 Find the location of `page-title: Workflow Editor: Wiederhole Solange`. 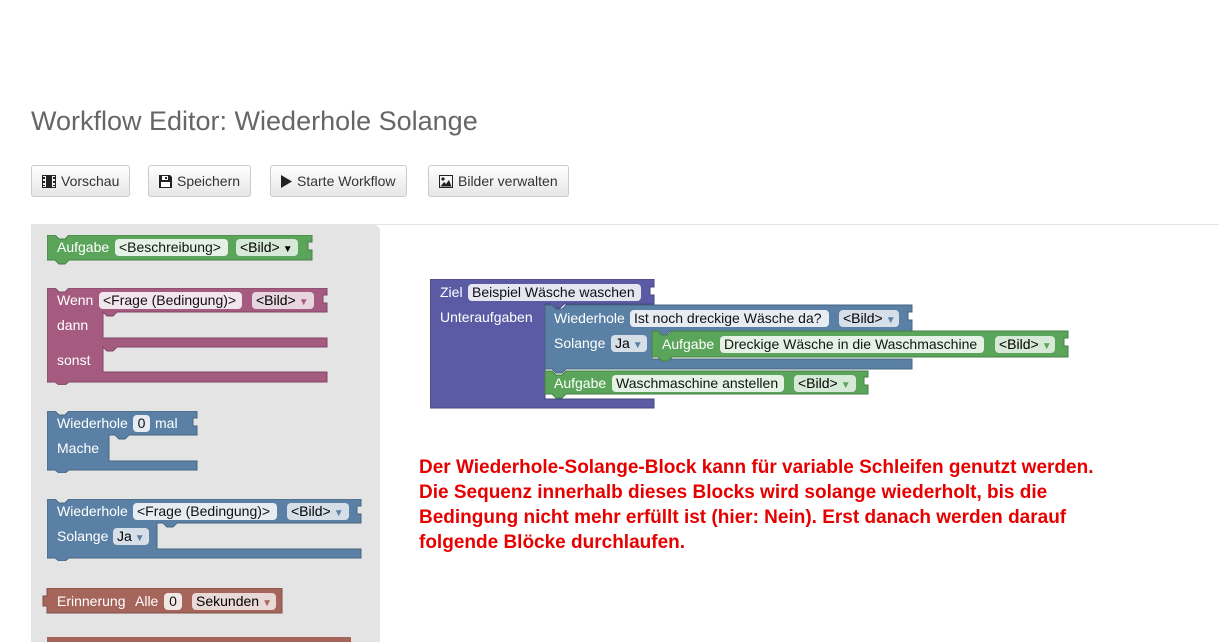

page-title: Workflow Editor: Wiederhole Solange is located at coordinates (254, 121).